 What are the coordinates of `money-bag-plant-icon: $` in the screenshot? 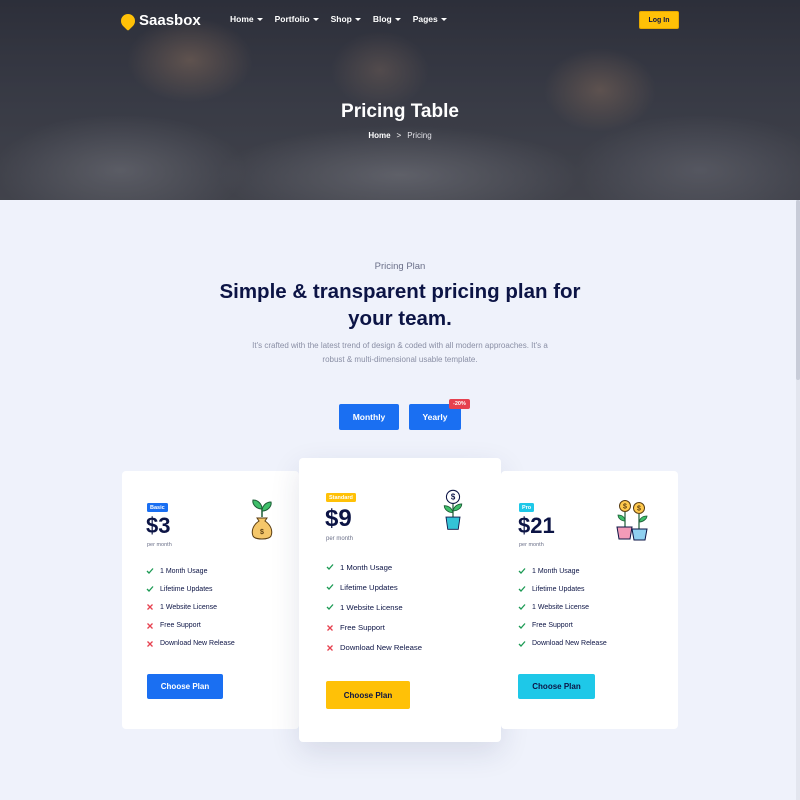 It's located at (262, 519).